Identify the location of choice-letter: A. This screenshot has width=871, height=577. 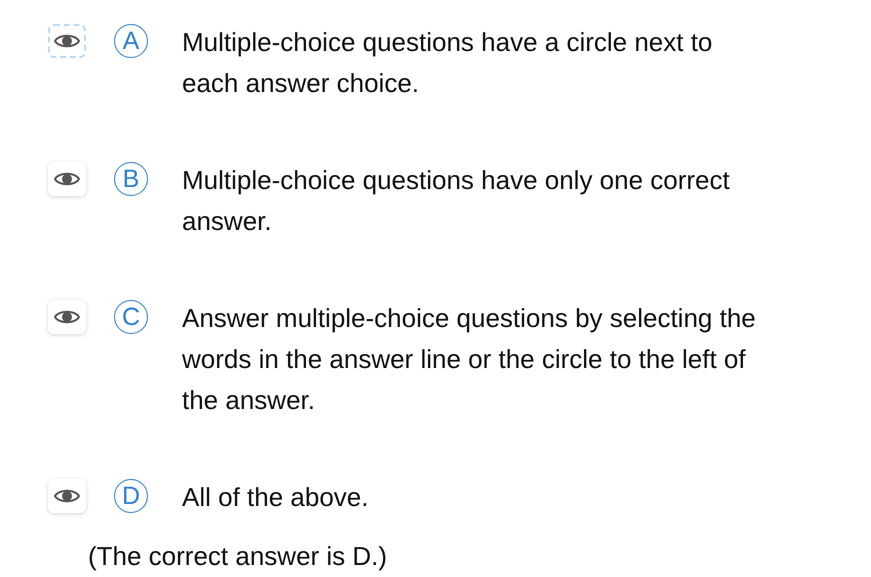
(131, 41).